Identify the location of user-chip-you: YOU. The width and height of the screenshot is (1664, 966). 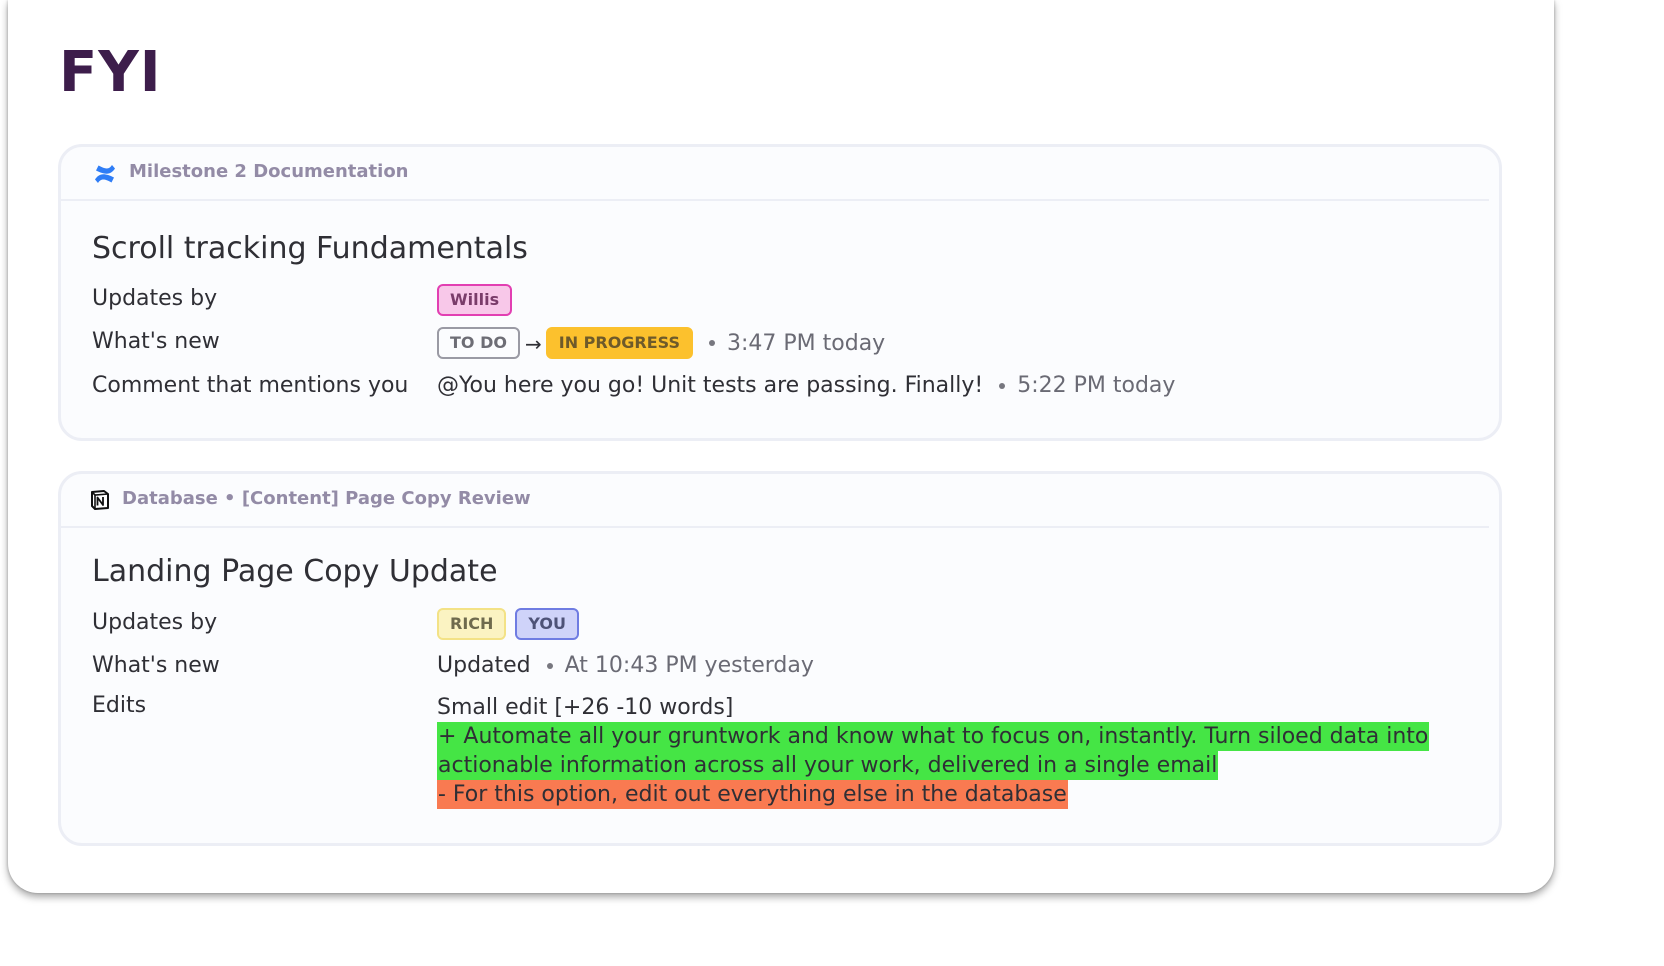
(547, 624).